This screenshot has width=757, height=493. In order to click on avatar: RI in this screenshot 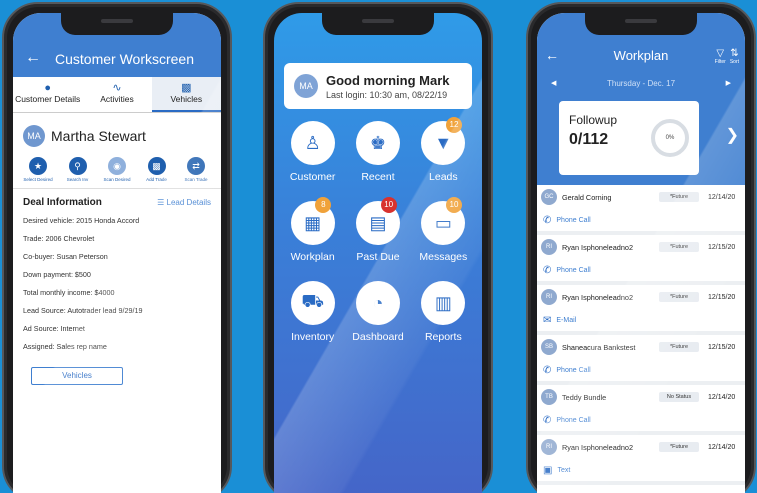, I will do `click(549, 447)`.